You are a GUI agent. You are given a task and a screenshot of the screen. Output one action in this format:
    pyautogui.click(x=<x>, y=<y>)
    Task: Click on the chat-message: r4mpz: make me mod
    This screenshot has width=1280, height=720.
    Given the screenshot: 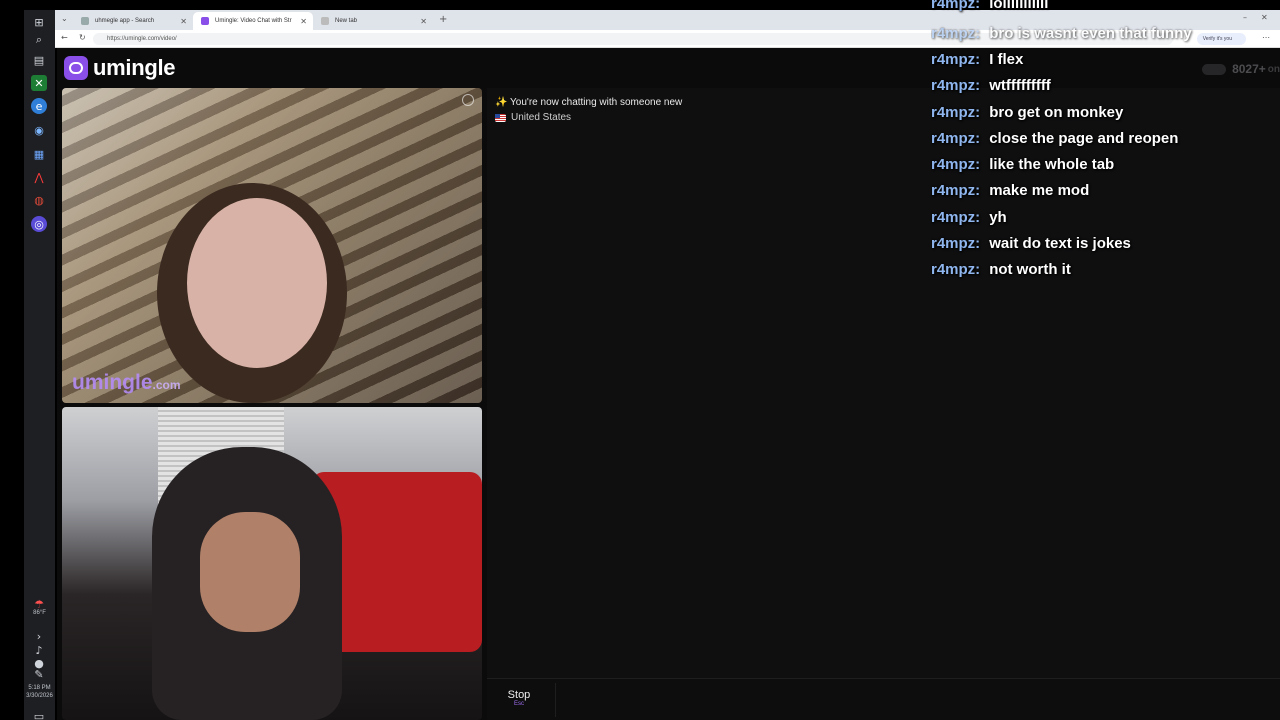 What is the action you would take?
    pyautogui.click(x=1010, y=190)
    